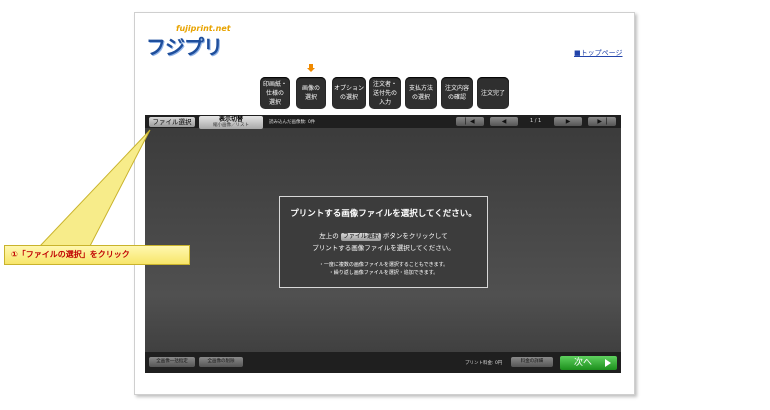 The width and height of the screenshot is (770, 410). What do you see at coordinates (94, 188) in the screenshot?
I see `callout-pointer` at bounding box center [94, 188].